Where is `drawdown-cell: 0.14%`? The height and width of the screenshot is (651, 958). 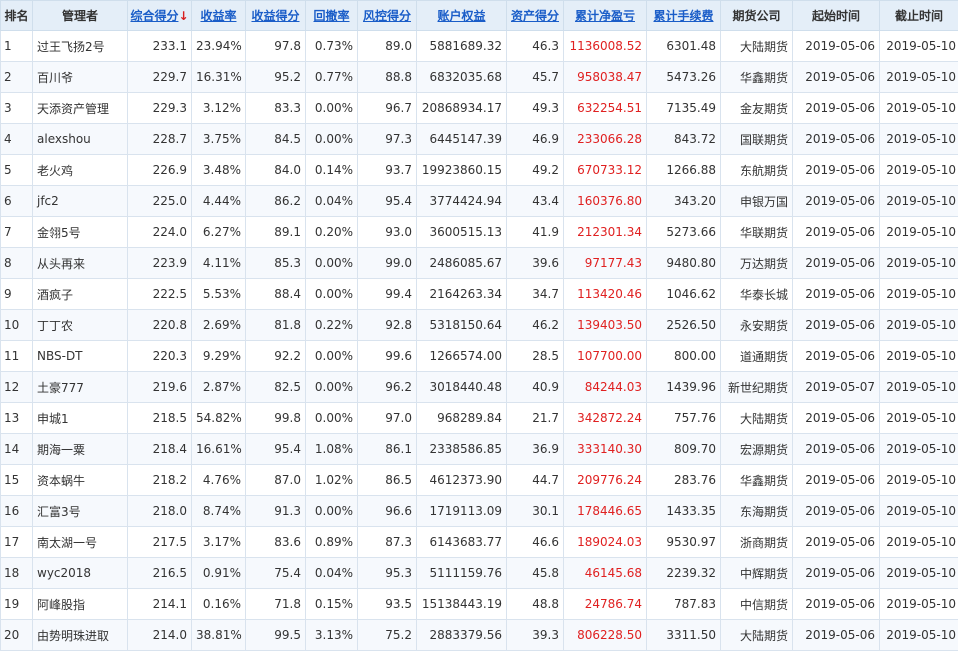 drawdown-cell: 0.14% is located at coordinates (332, 170).